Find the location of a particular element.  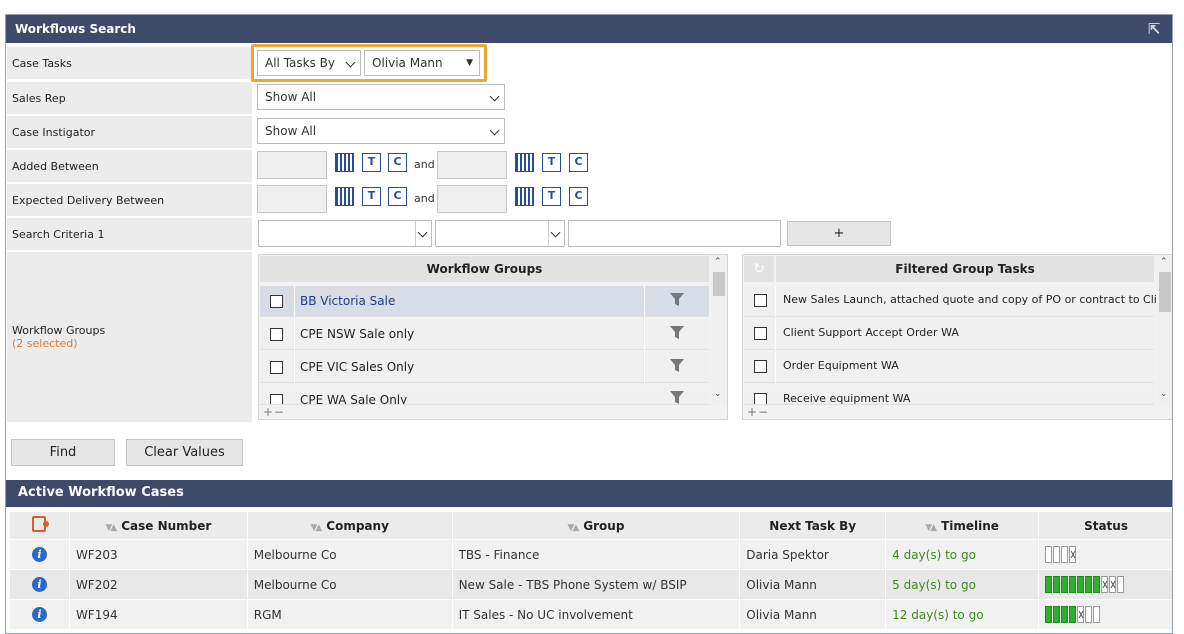

criteria-value-input is located at coordinates (674, 233).